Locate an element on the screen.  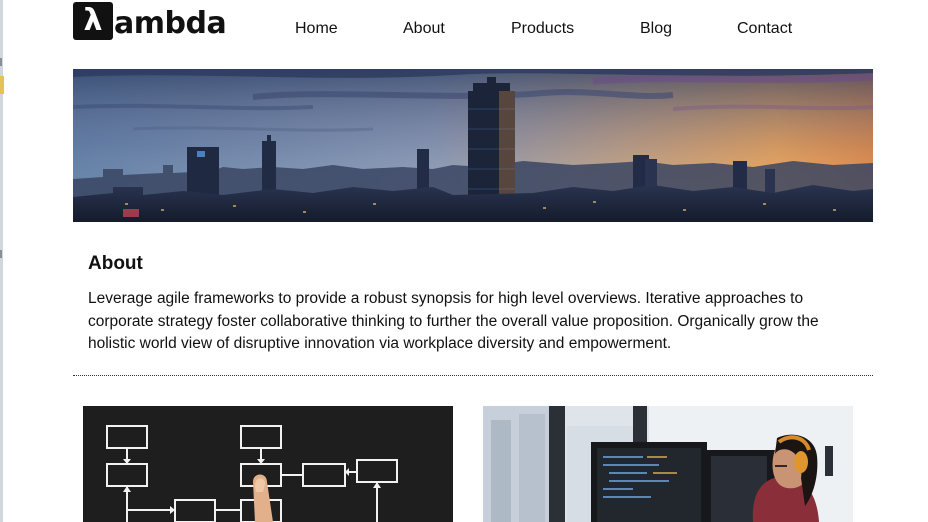
nav-contact-link: Contact is located at coordinates (764, 29).